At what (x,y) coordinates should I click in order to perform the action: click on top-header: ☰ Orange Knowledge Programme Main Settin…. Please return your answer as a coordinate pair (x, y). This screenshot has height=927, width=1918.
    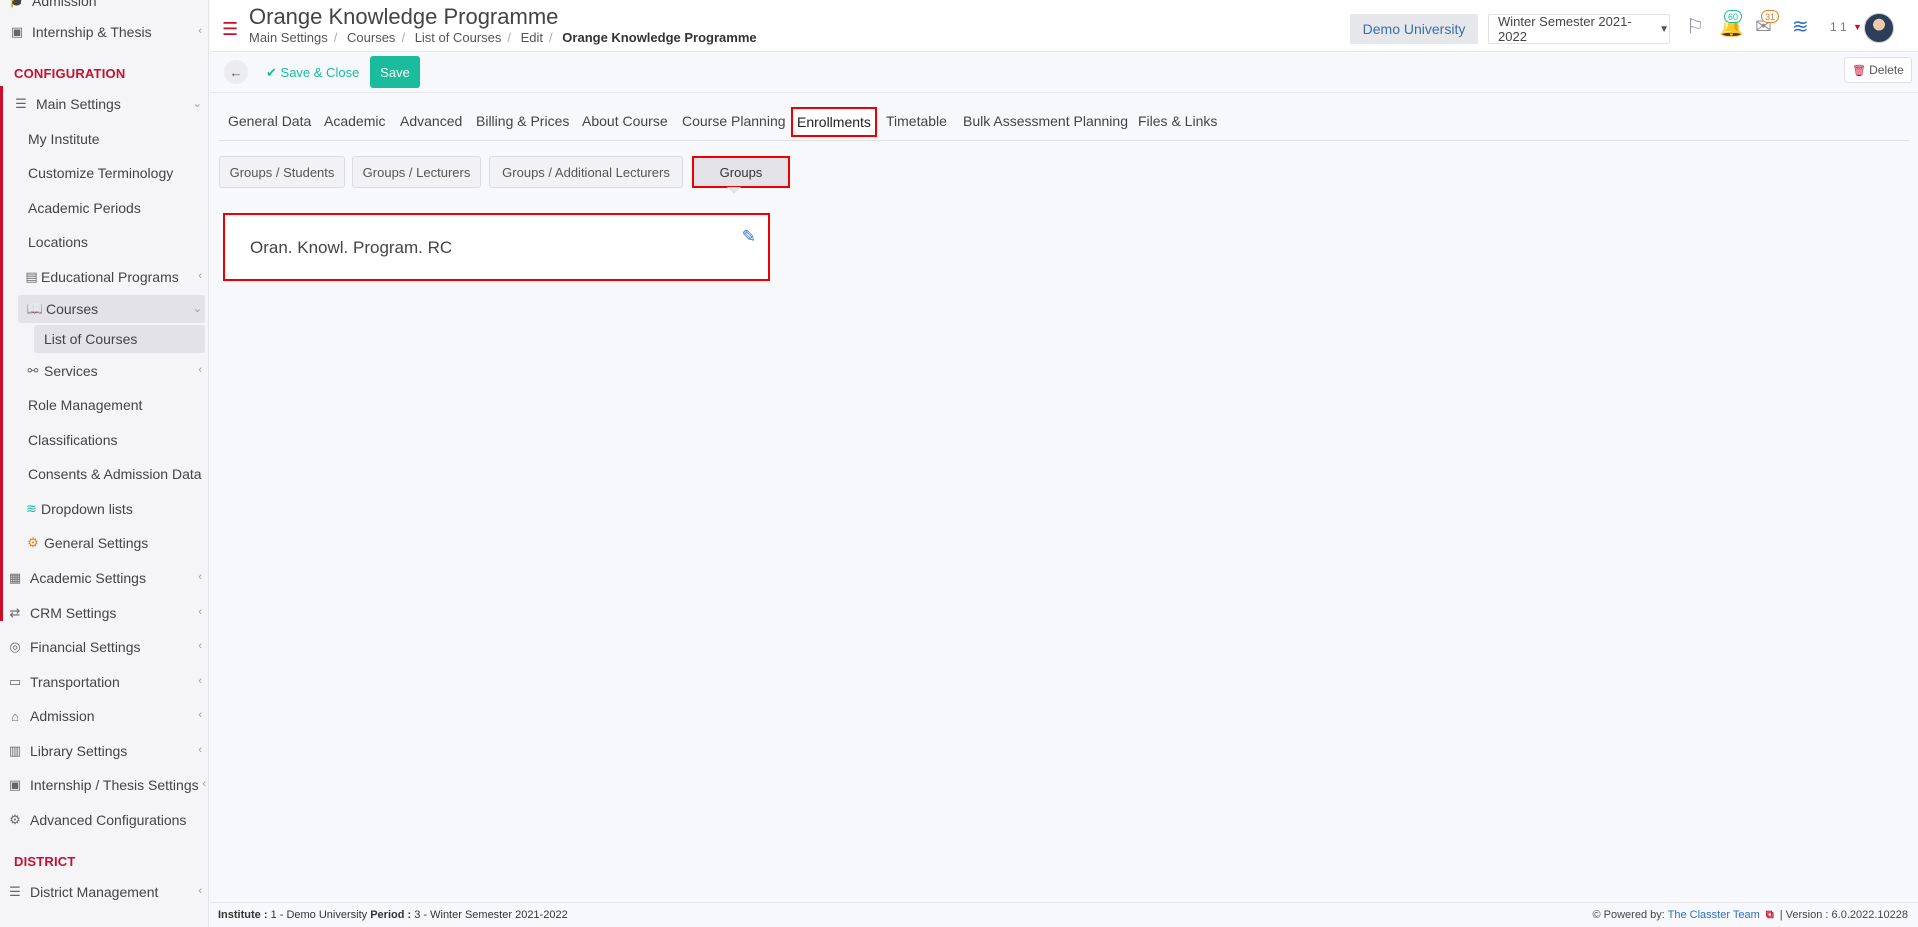
    Looking at the image, I should click on (1064, 26).